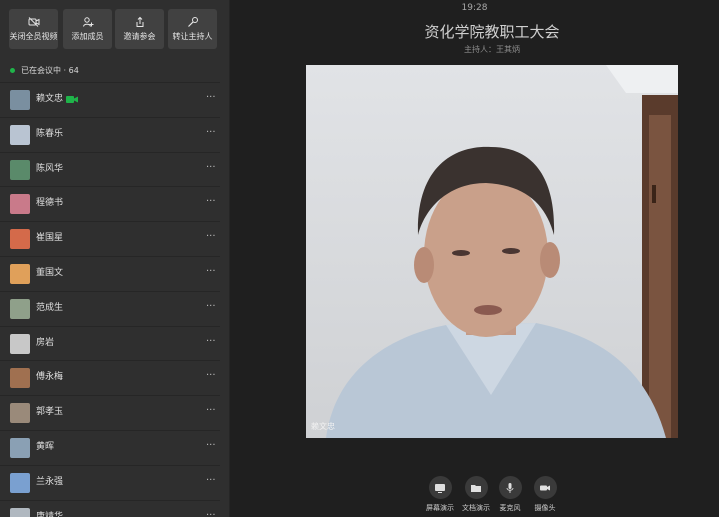  I want to click on transfer-host-button: 转让主持人, so click(192, 29).